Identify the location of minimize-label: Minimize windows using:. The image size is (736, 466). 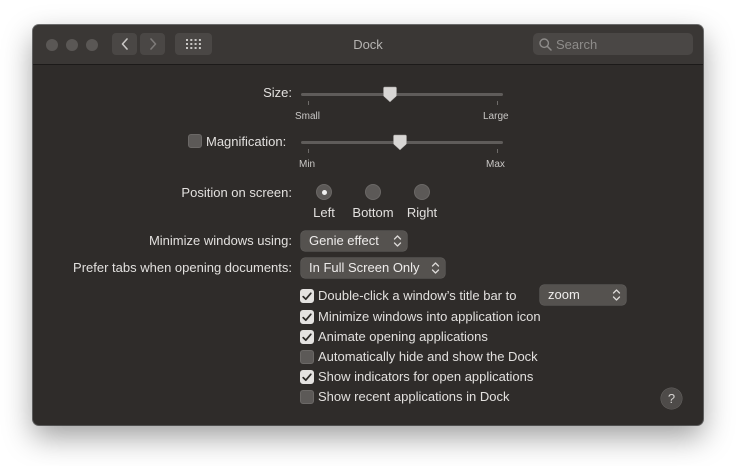
(220, 240).